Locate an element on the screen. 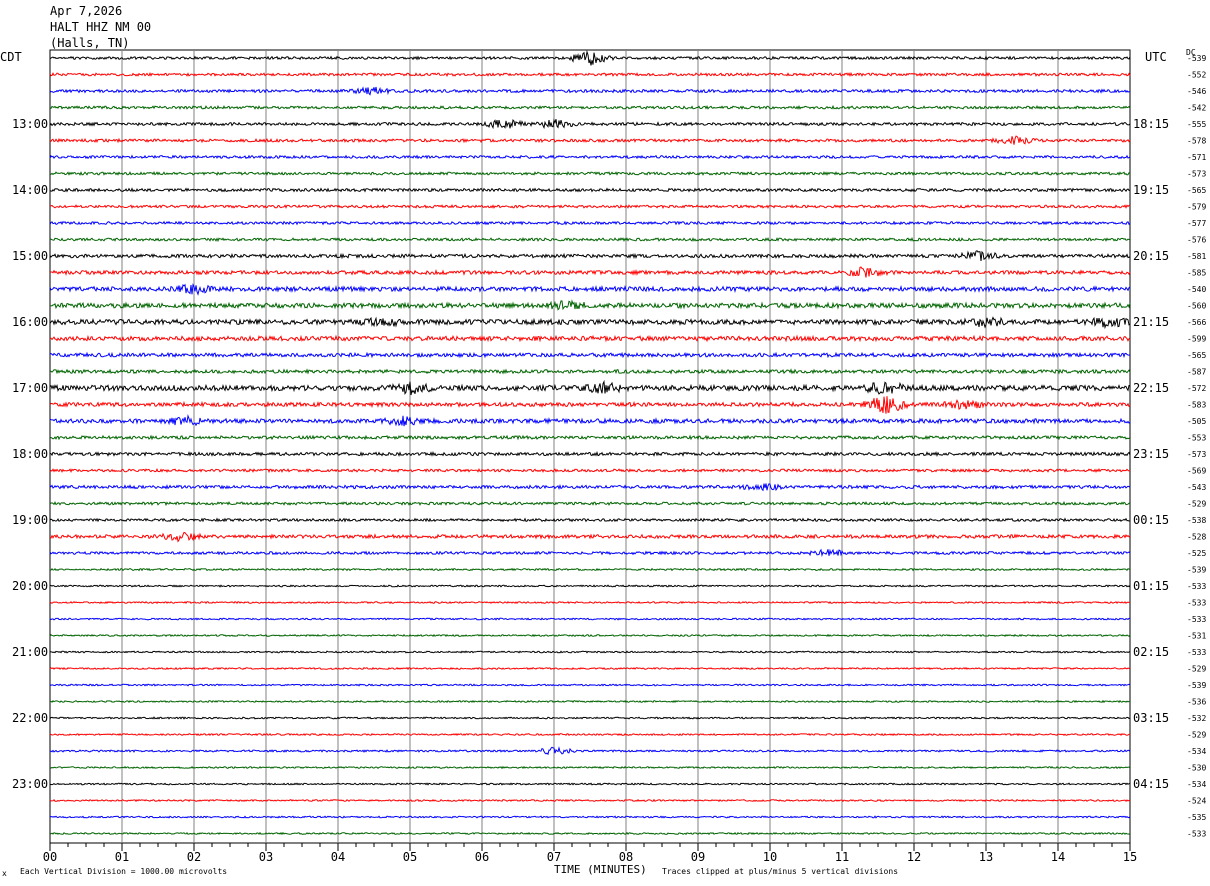 This screenshot has height=886, width=1210. dc-offset-label: -530 is located at coordinates (1196, 768).